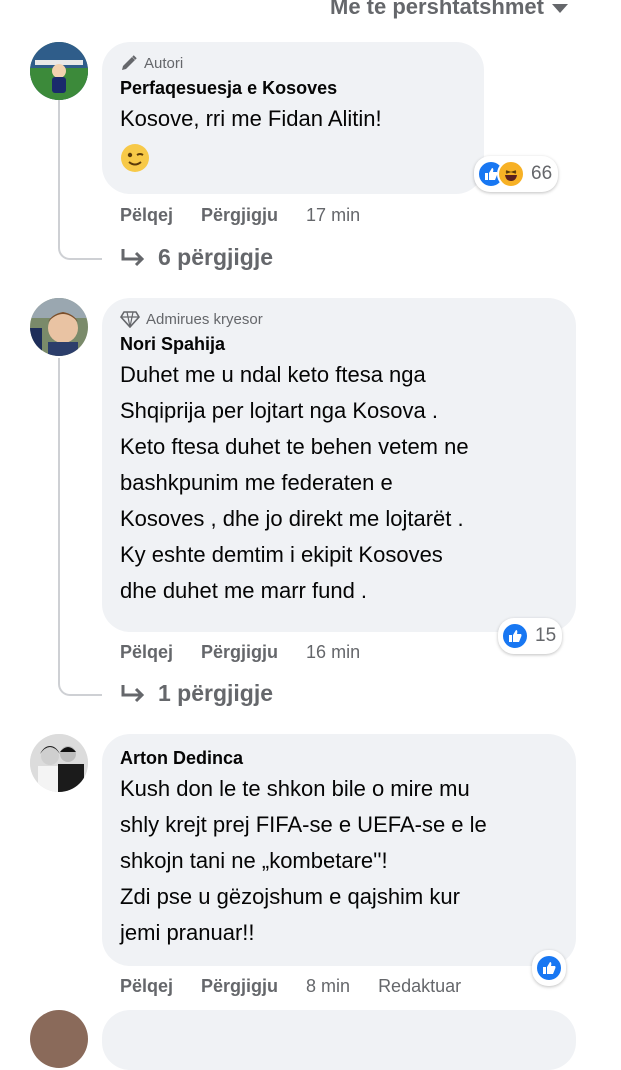 The height and width of the screenshot is (1070, 621). I want to click on author-name: Nori Spahija, so click(294, 344).